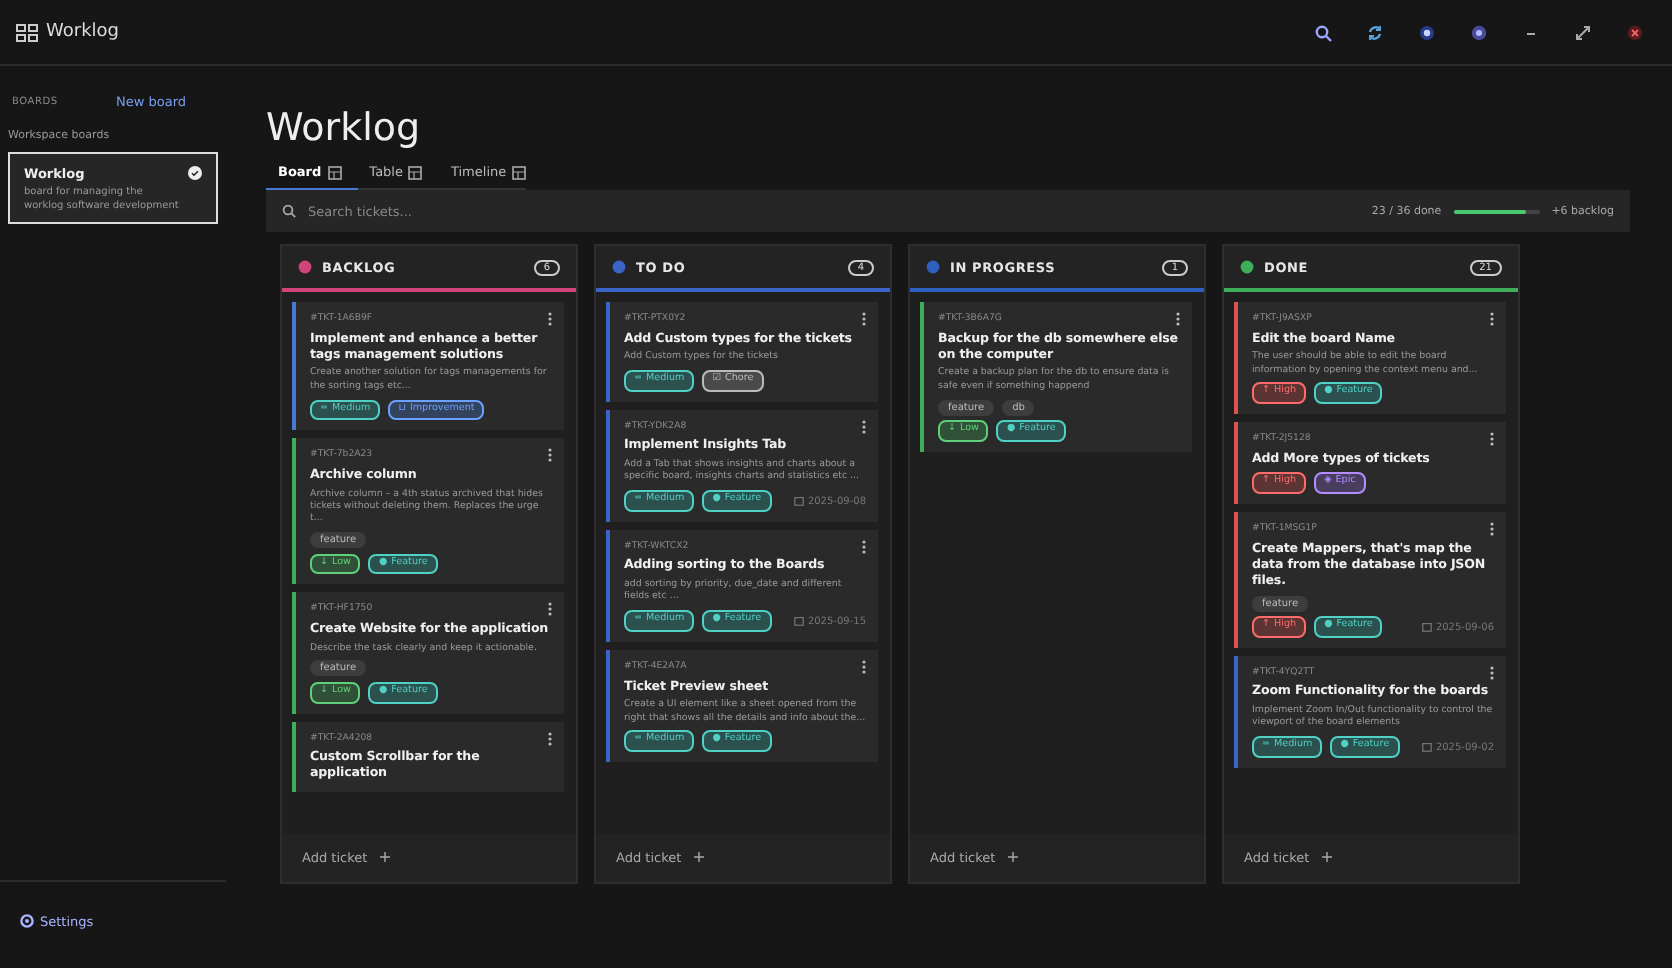 The image size is (1672, 968). Describe the element at coordinates (1635, 32) in the screenshot. I see `close-icon` at that location.